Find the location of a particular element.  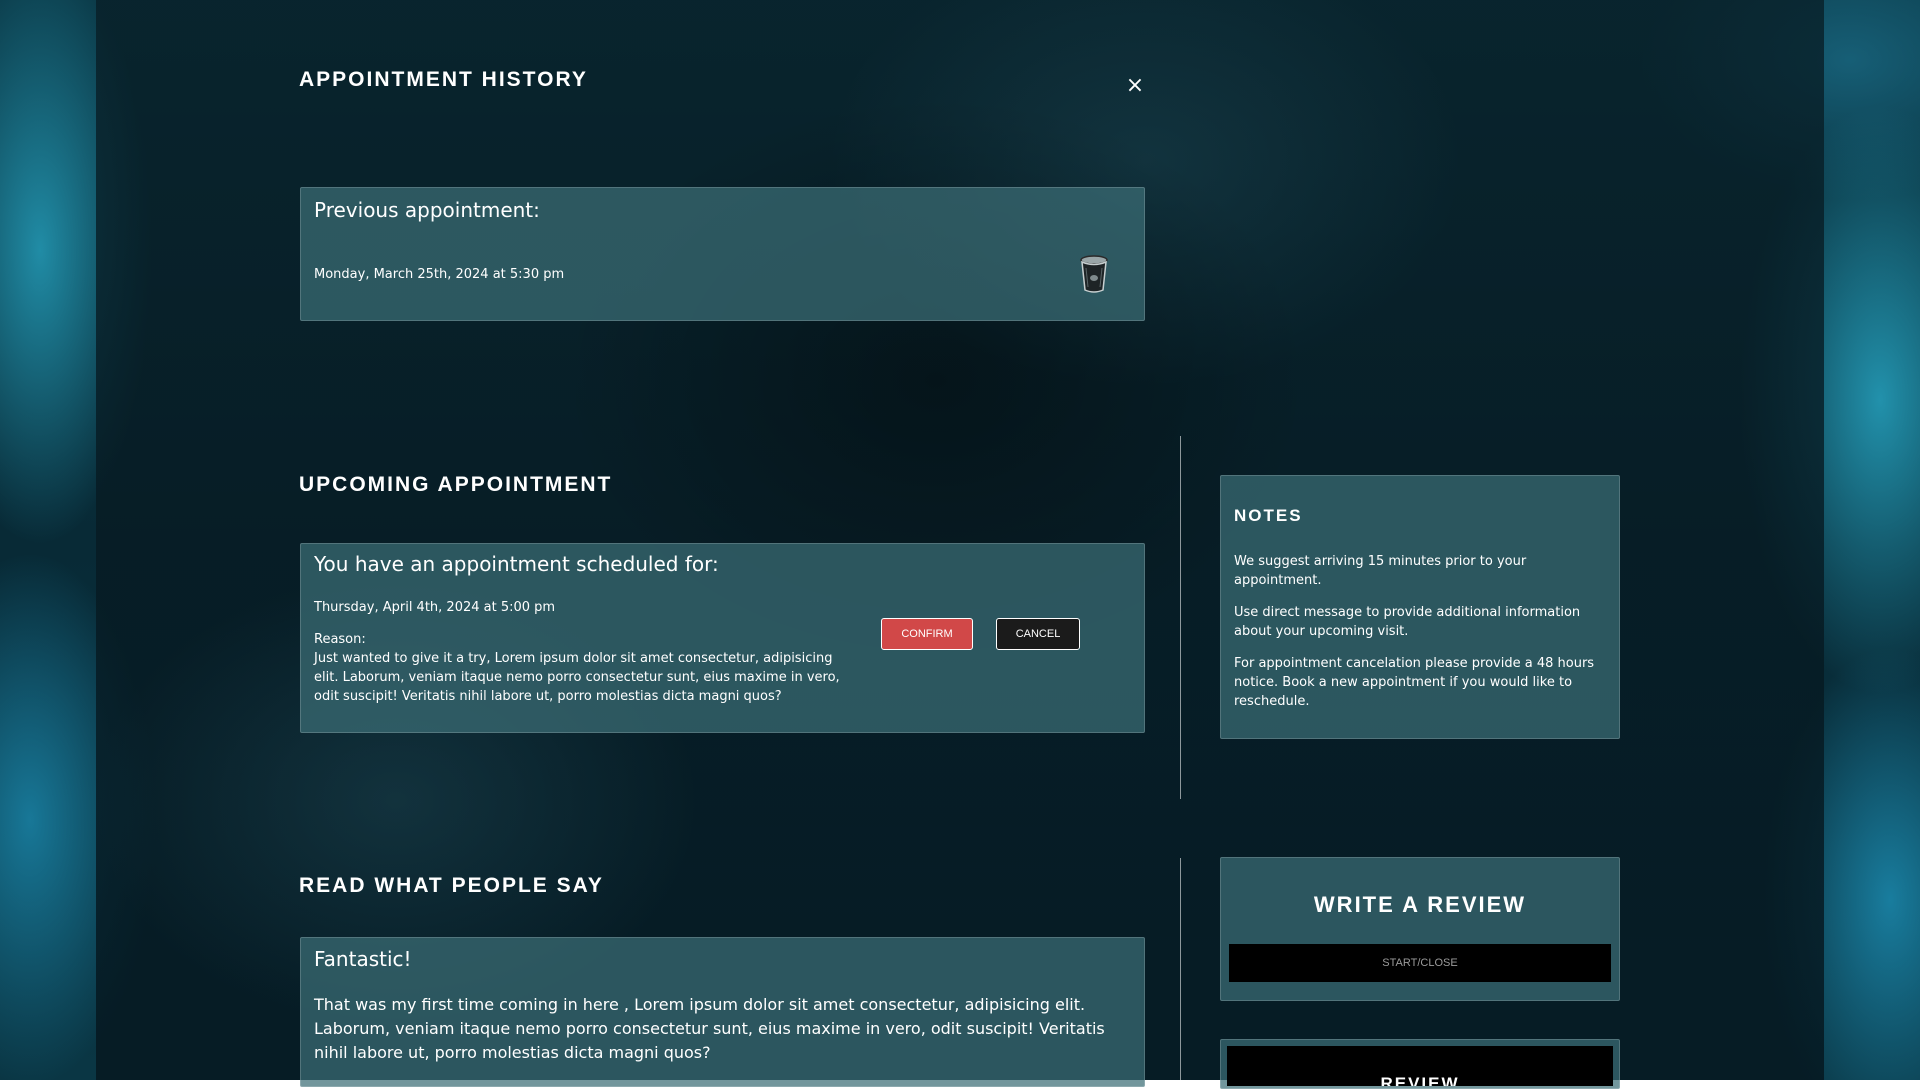

notes-title: NOTES is located at coordinates (1268, 515).